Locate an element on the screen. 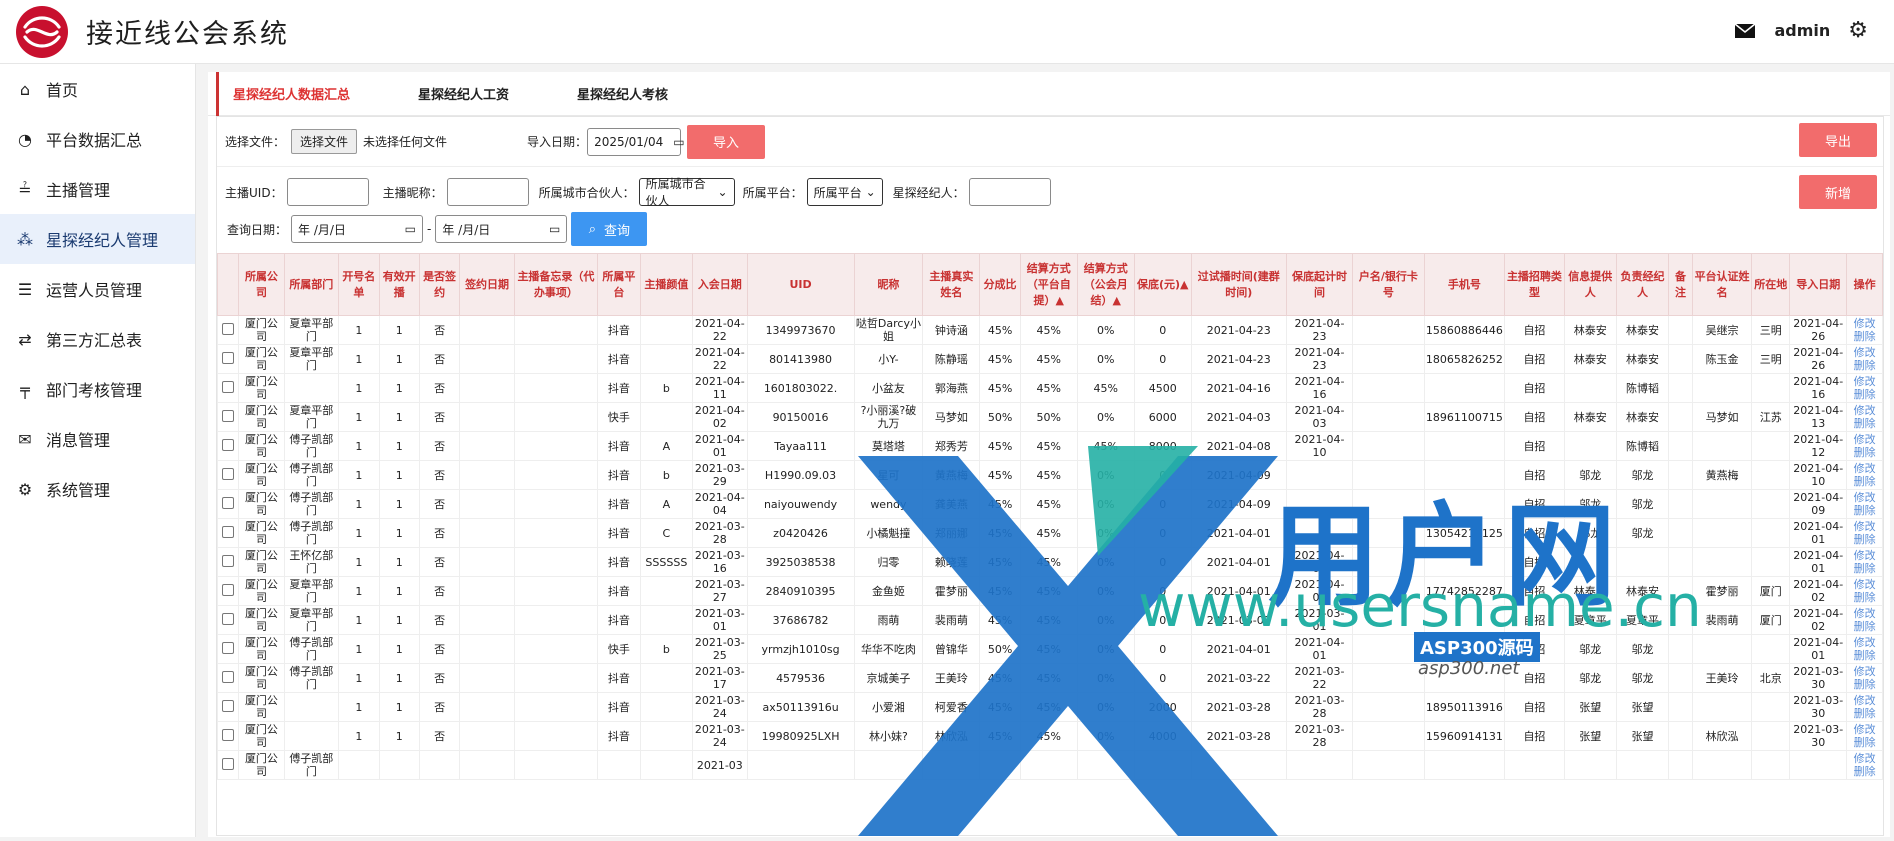 The height and width of the screenshot is (841, 1894). city-partner-select: 所属城市合伙人 ⌄ is located at coordinates (686, 192).